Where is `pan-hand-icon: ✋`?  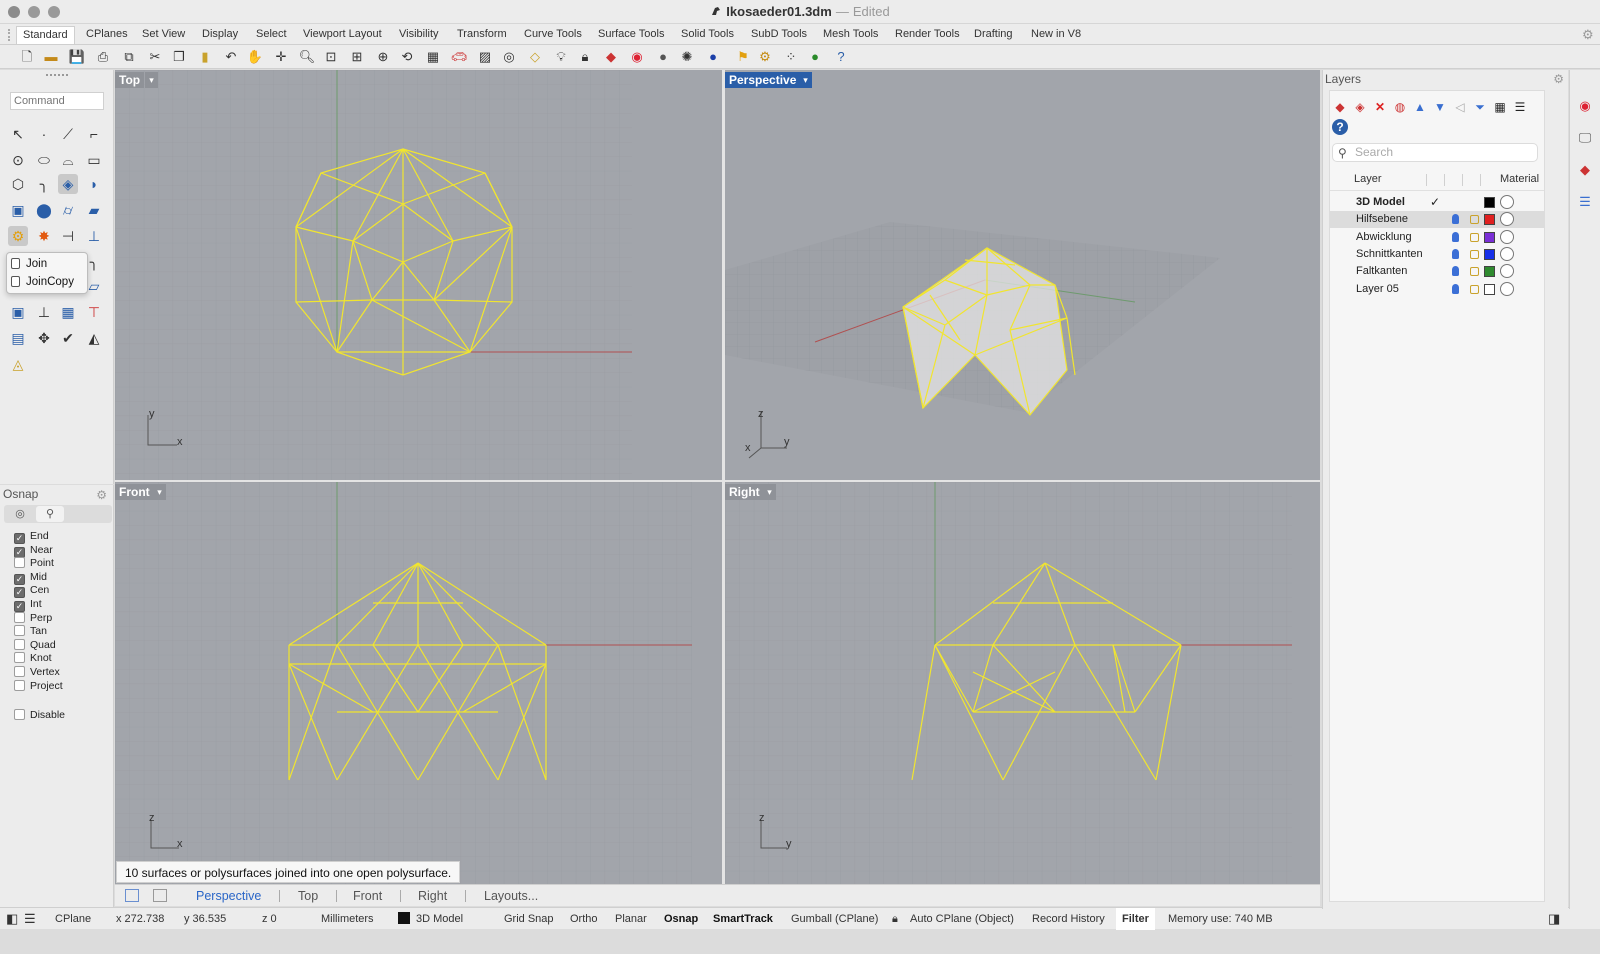
pan-hand-icon: ✋ is located at coordinates (255, 57).